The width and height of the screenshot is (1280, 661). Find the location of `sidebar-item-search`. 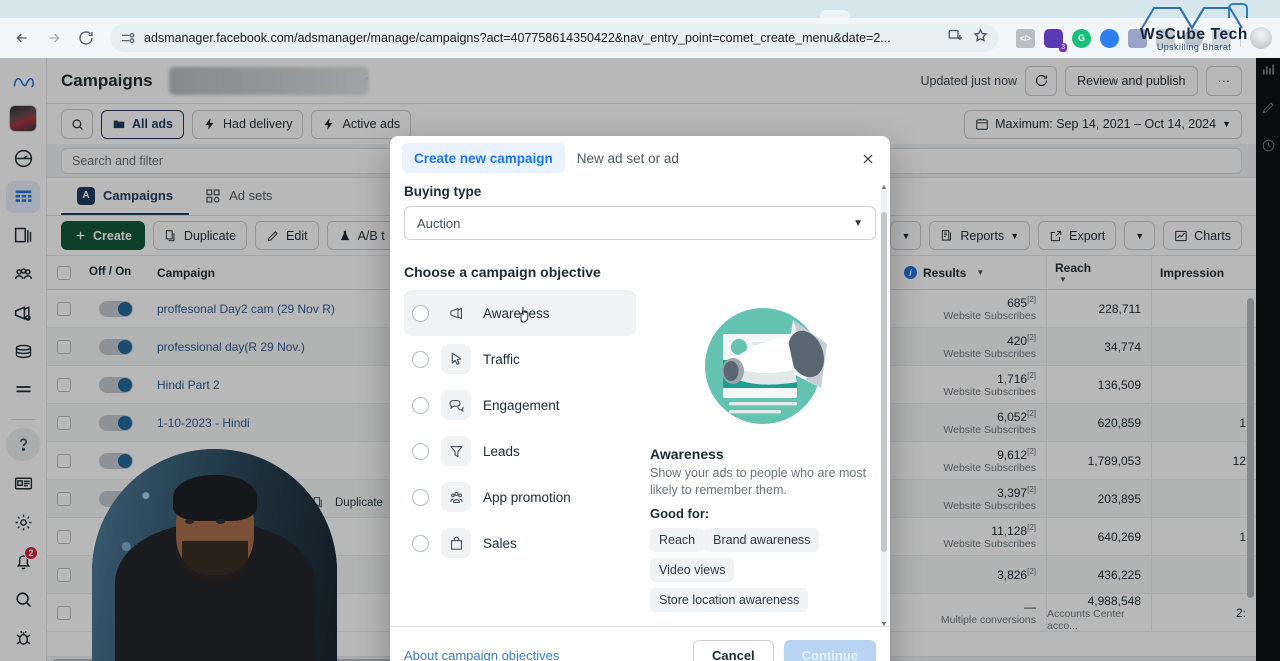

sidebar-item-search is located at coordinates (23, 599).